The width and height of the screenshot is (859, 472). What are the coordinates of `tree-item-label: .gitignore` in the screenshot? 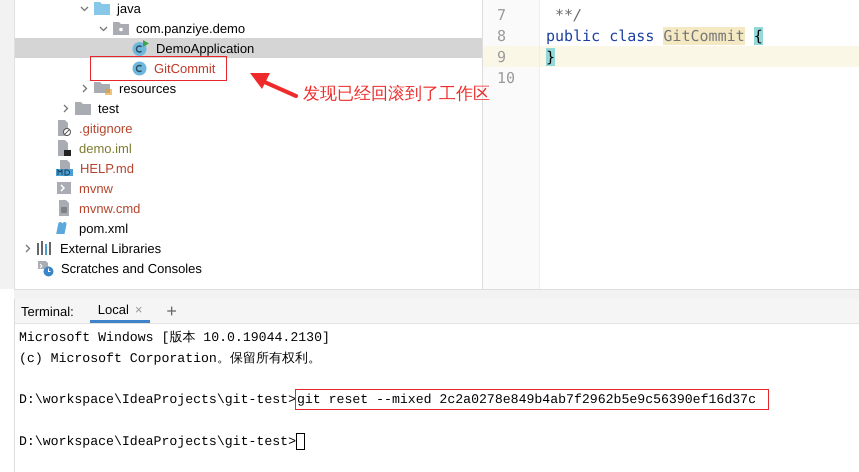 It's located at (106, 128).